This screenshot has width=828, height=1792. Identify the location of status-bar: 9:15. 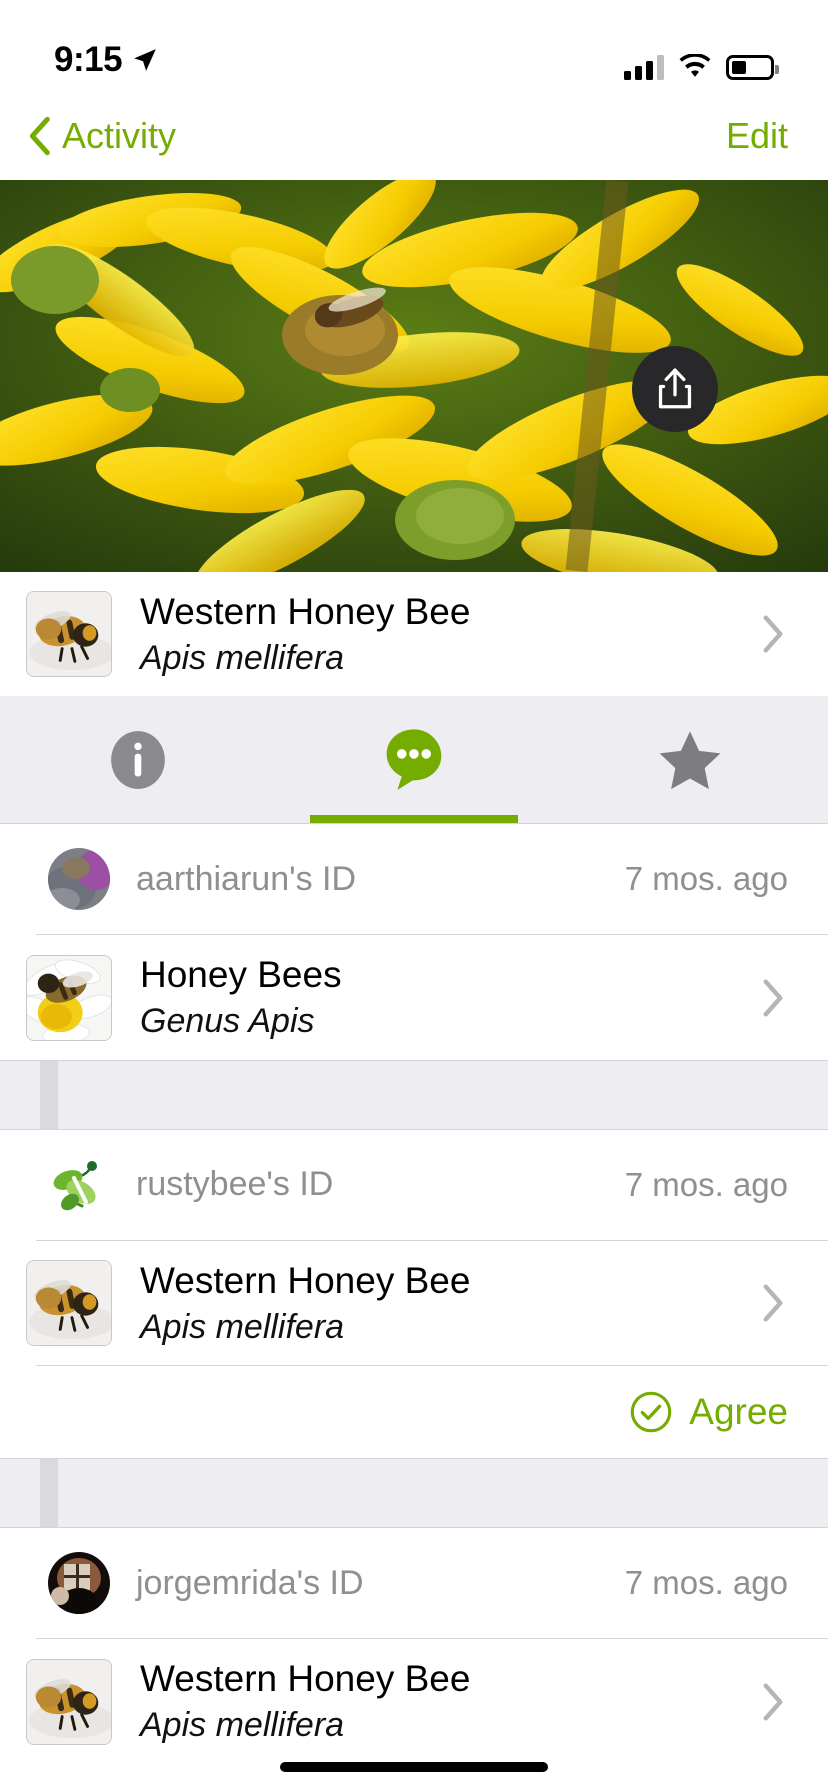
(414, 46).